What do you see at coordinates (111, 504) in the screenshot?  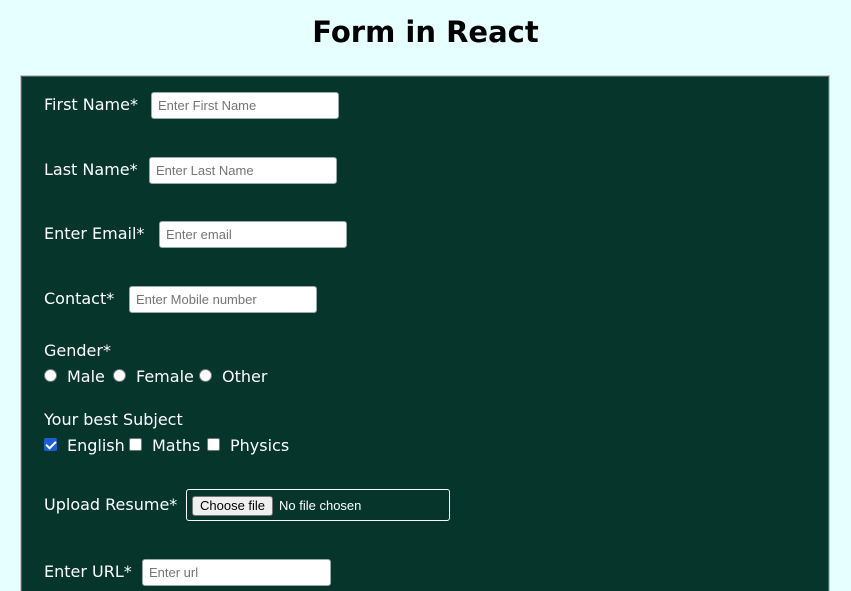 I see `resume-label: Upload Resume*` at bounding box center [111, 504].